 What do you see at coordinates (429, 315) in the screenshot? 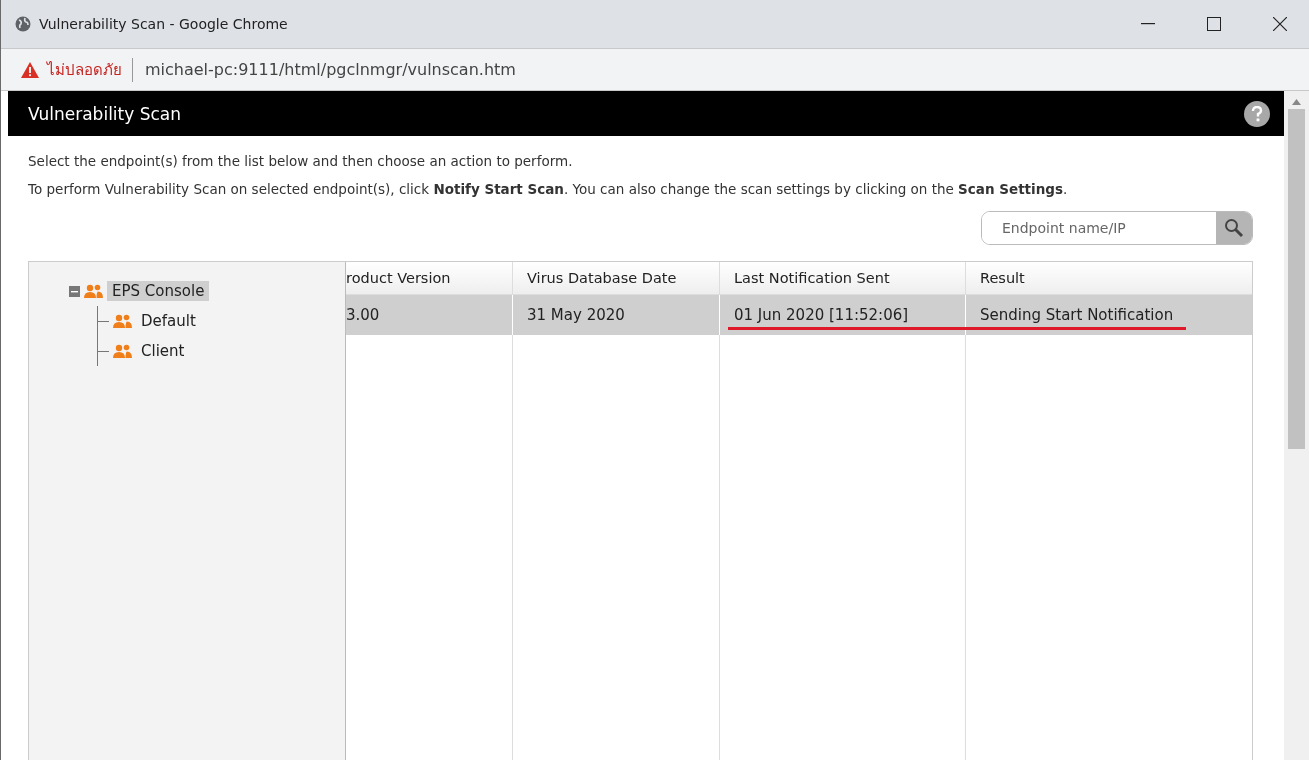
I see `table-cell: 3.00` at bounding box center [429, 315].